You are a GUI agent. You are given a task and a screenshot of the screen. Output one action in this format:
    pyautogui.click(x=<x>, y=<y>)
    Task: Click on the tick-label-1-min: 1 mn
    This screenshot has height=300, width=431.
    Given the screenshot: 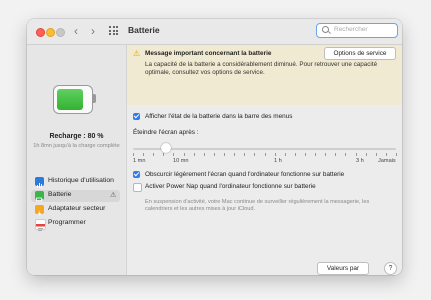 What is the action you would take?
    pyautogui.click(x=139, y=161)
    